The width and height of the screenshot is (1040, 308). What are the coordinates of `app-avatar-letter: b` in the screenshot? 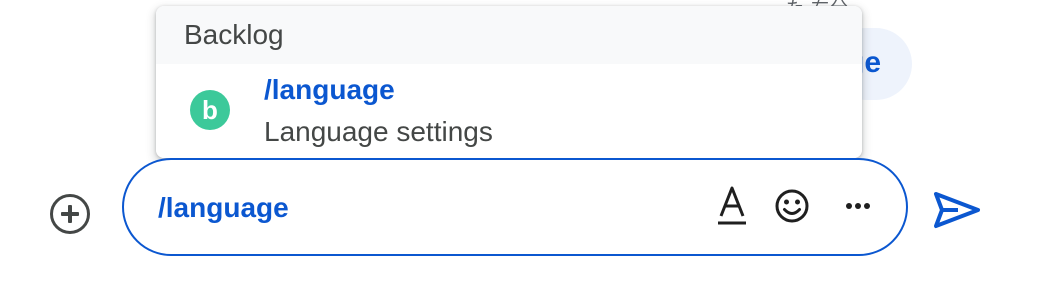 It's located at (210, 110).